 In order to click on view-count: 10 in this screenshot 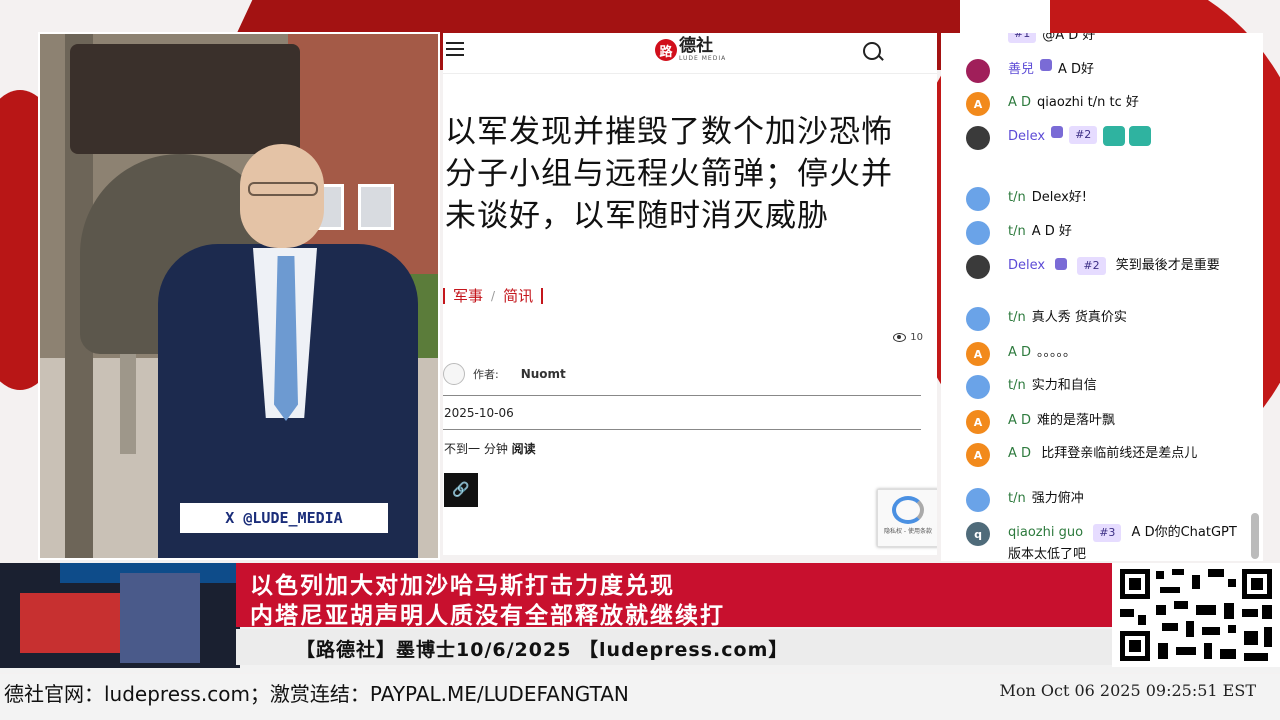, I will do `click(908, 337)`.